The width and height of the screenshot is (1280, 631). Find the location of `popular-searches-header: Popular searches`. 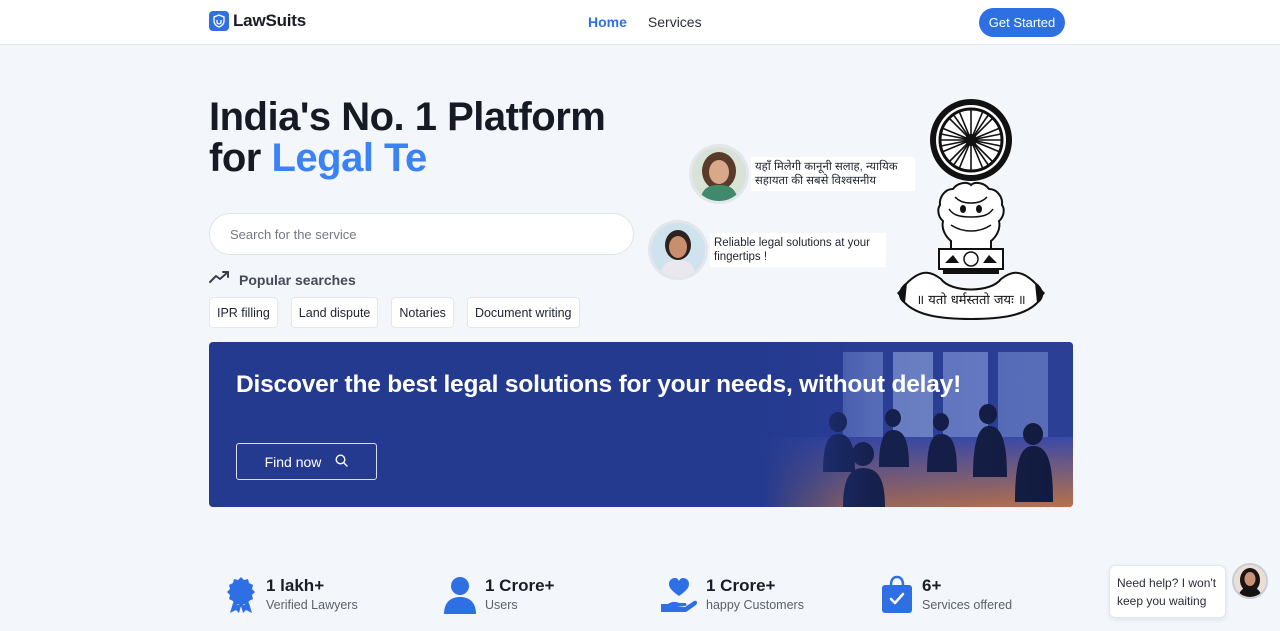

popular-searches-header: Popular searches is located at coordinates (282, 279).